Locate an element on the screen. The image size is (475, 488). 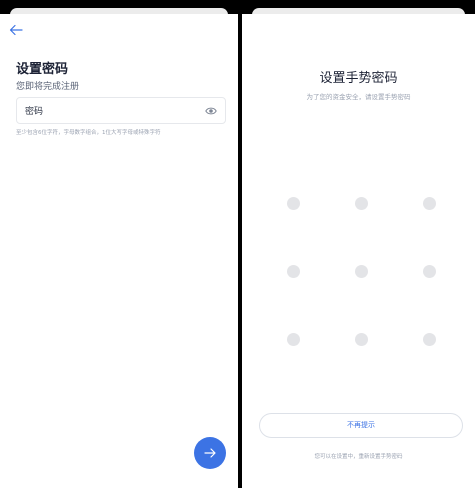
page-title: 设置密码 is located at coordinates (42, 69).